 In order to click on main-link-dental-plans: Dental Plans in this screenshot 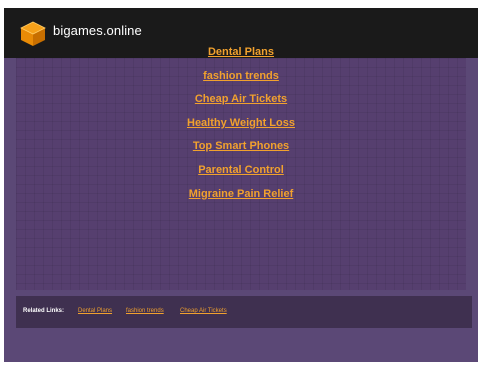, I will do `click(241, 53)`.